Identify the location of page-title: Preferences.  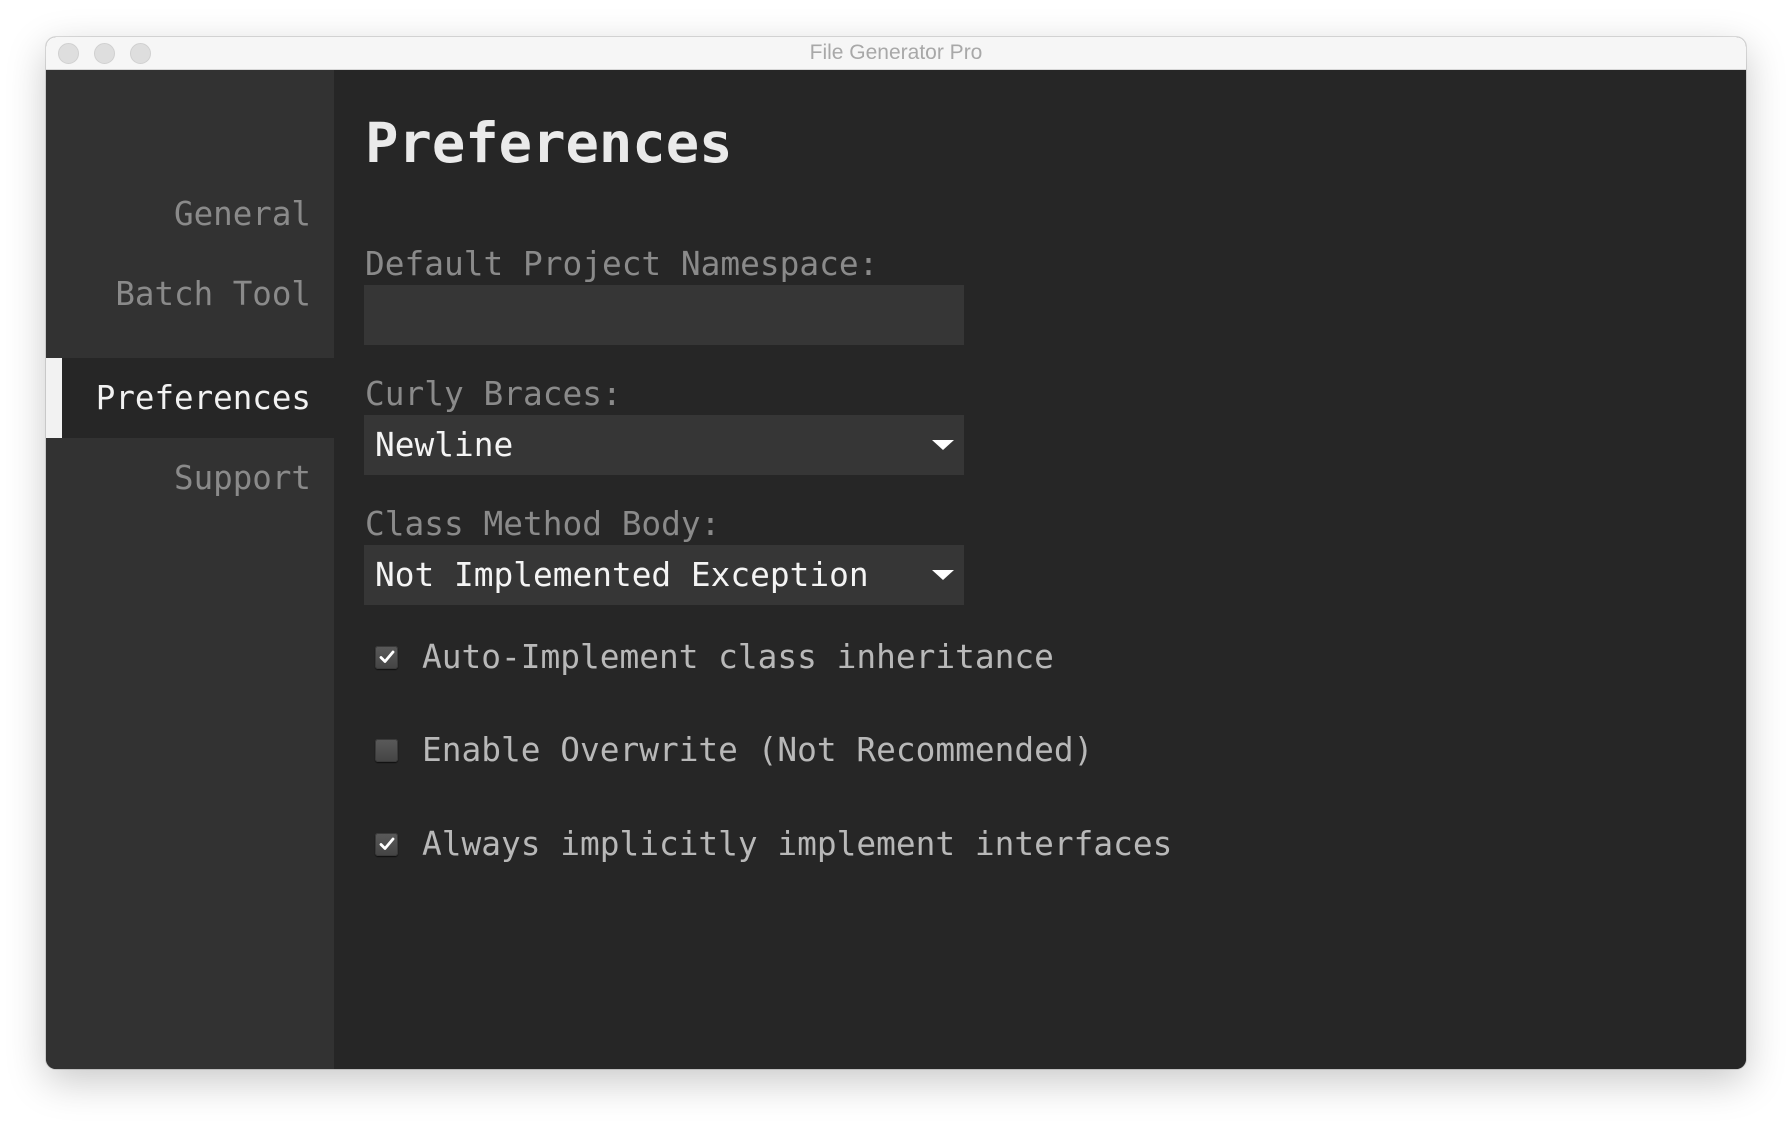
(549, 143).